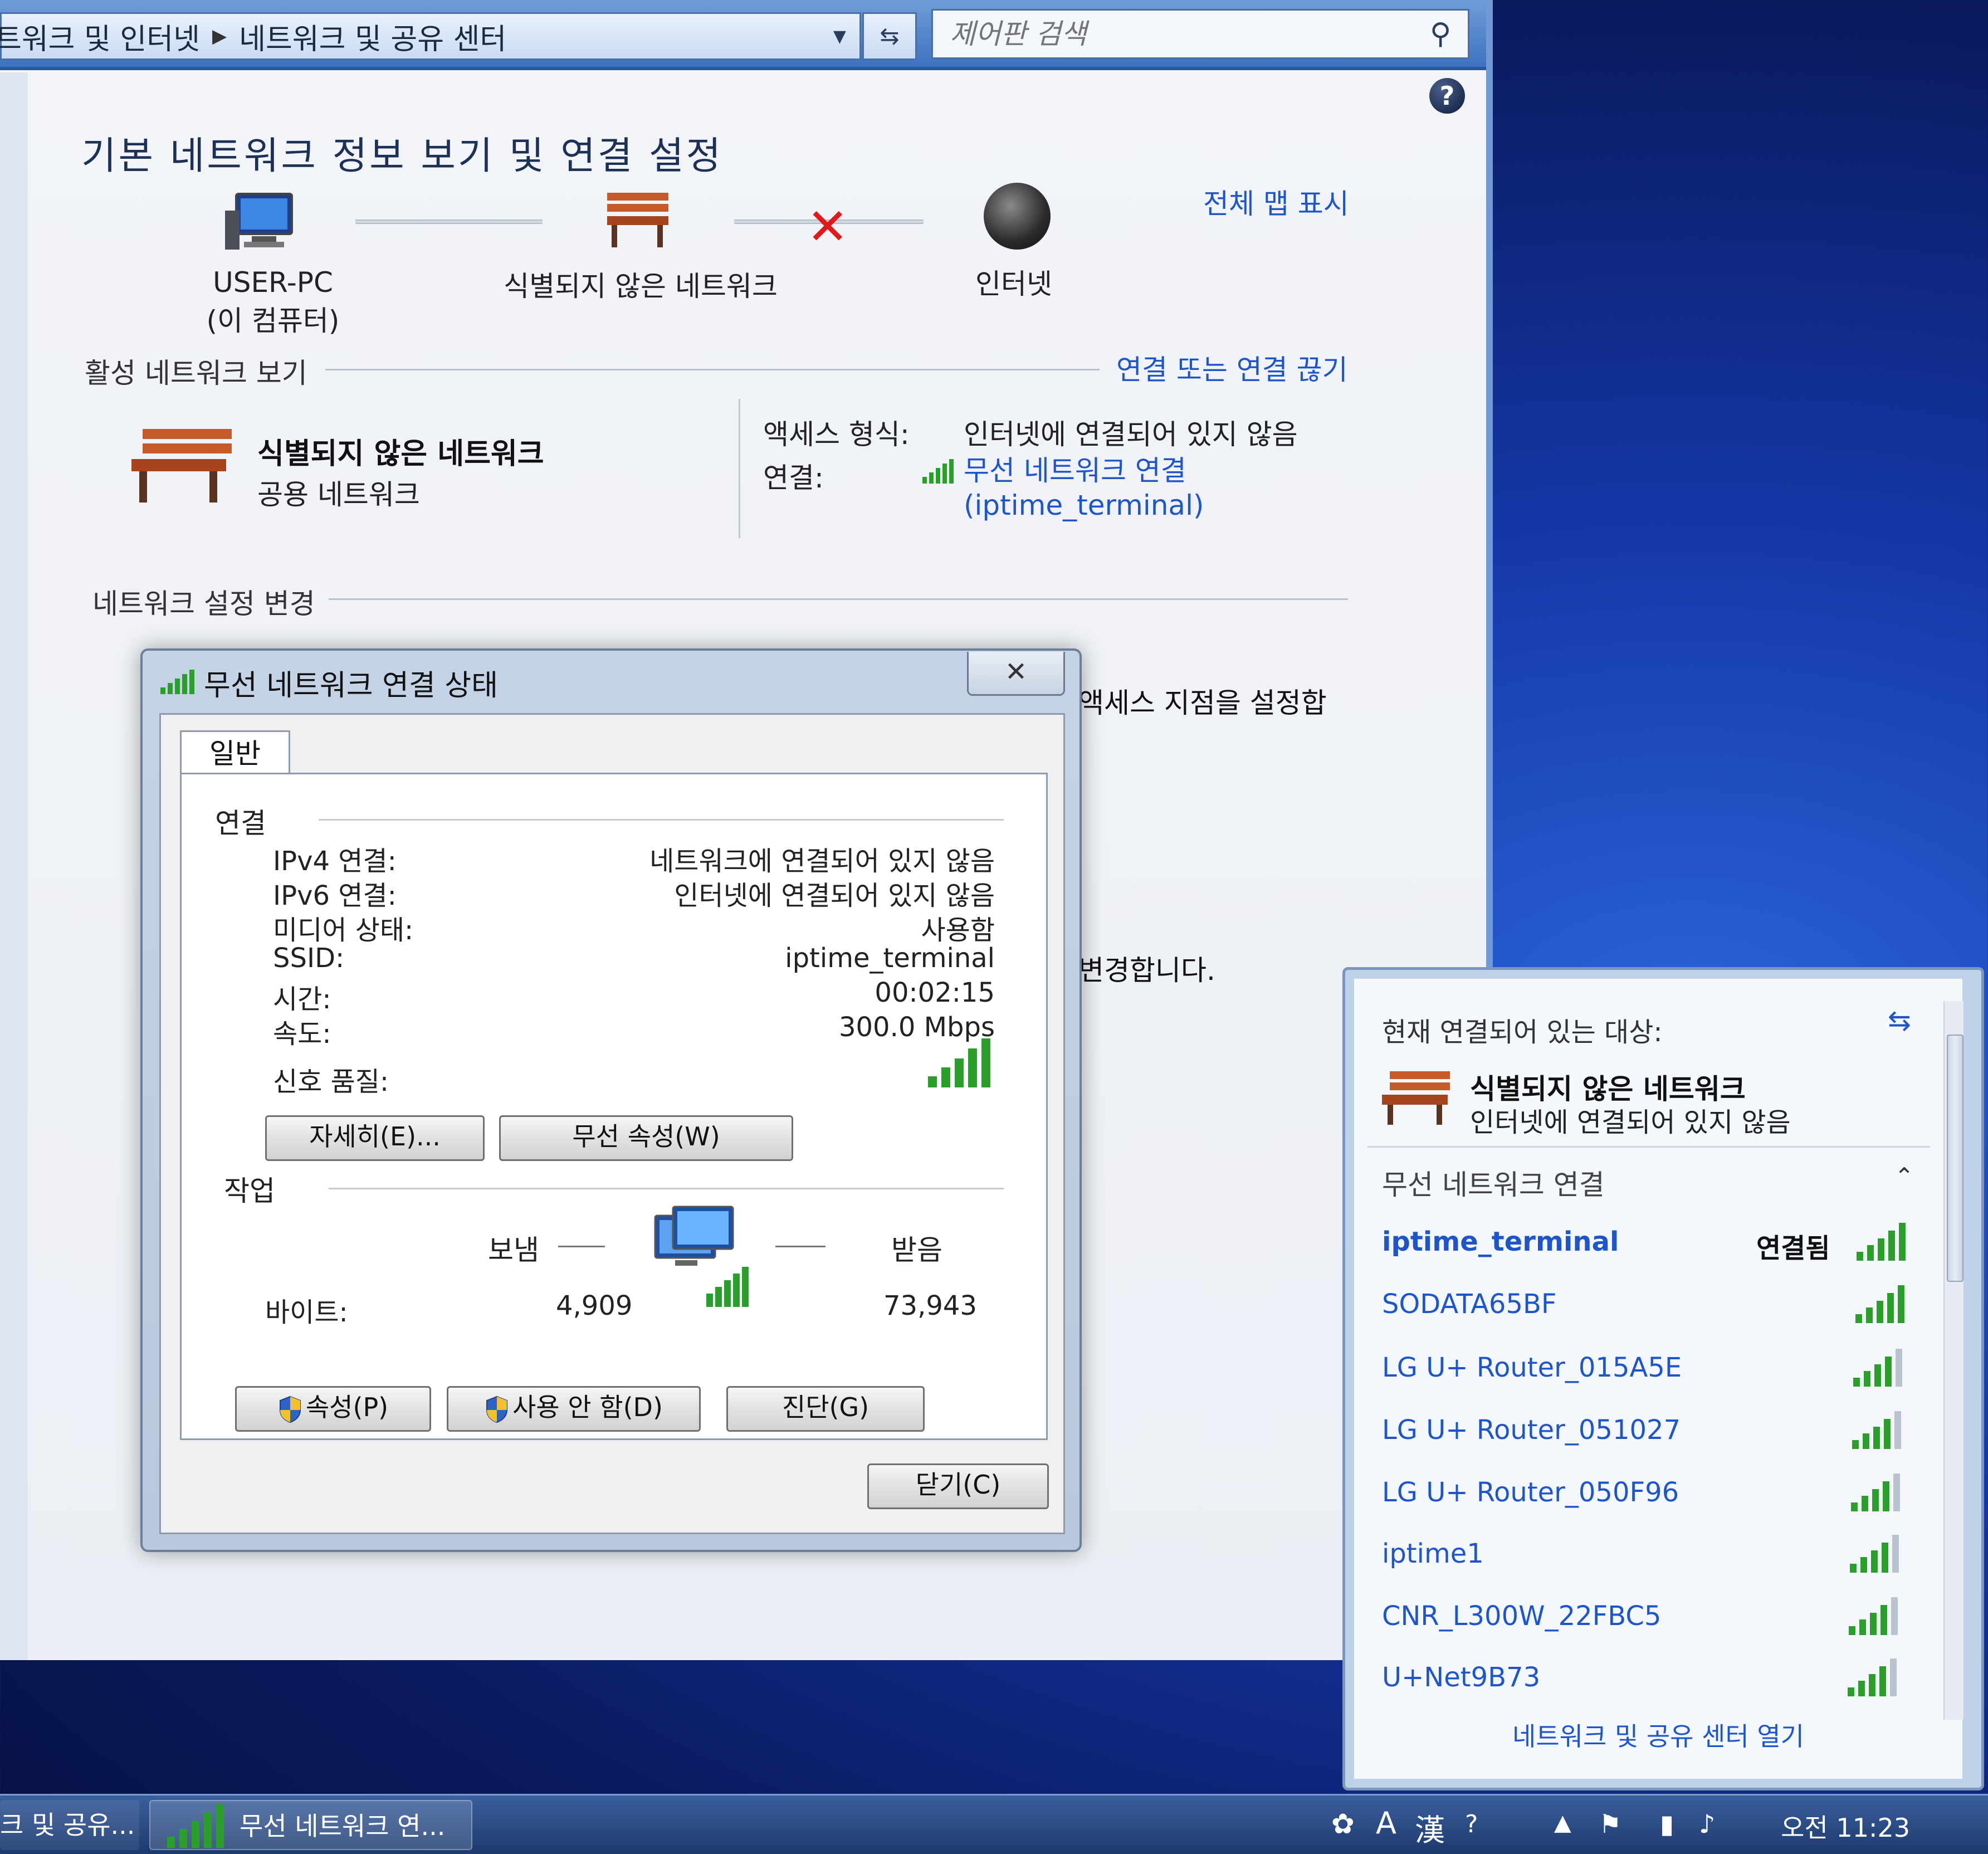 Image resolution: width=1988 pixels, height=1854 pixels. I want to click on current-connection-label: 현재 연결되어 있는 대상:, so click(1522, 1032).